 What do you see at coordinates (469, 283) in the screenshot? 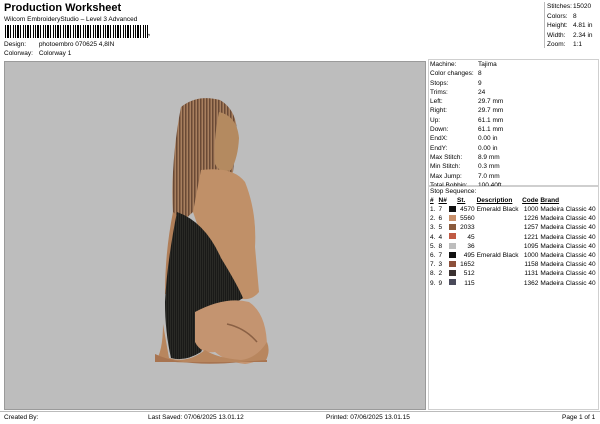
I see `stop-st: 115` at bounding box center [469, 283].